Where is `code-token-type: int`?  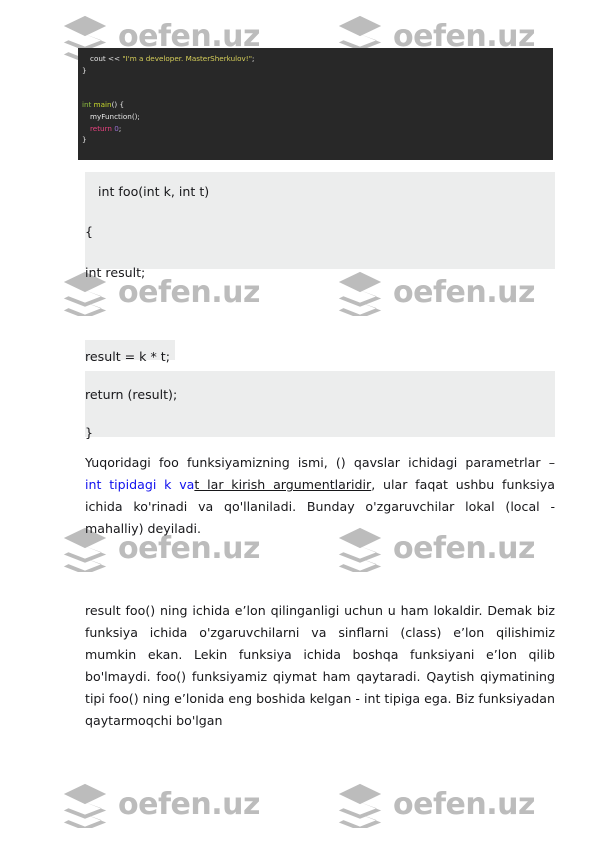
code-token-type: int is located at coordinates (88, 105).